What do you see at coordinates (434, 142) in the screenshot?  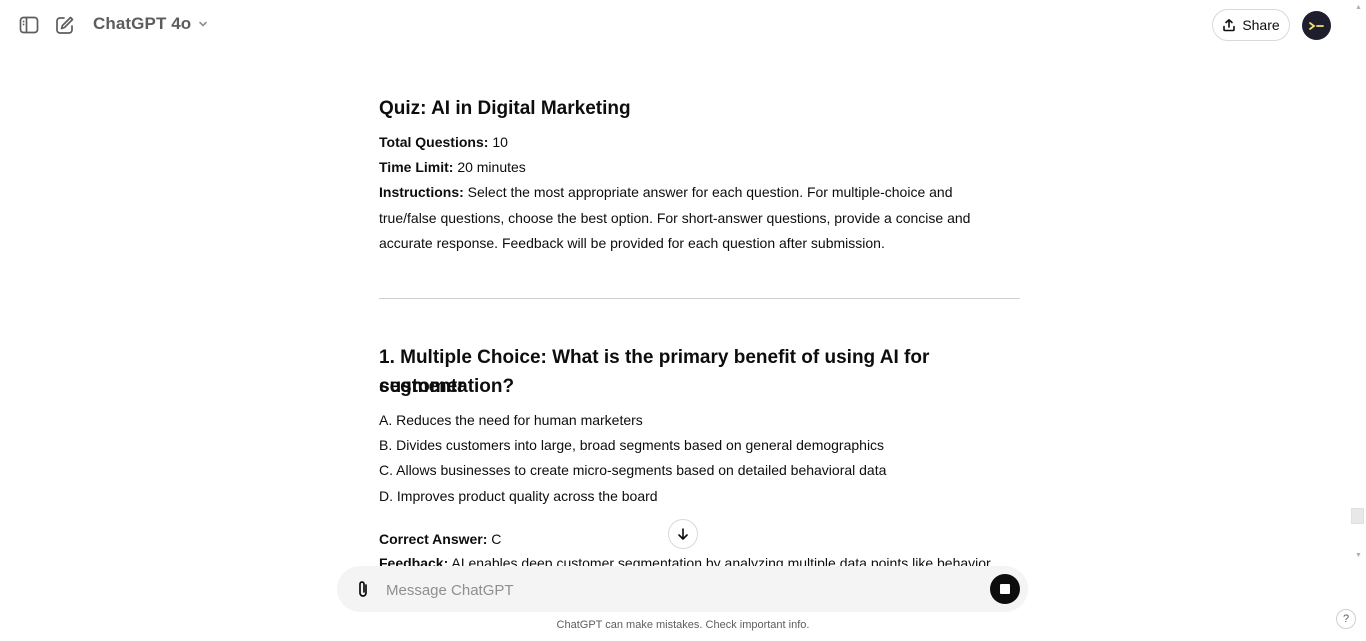 I see `total-questions-label: Total Questions:` at bounding box center [434, 142].